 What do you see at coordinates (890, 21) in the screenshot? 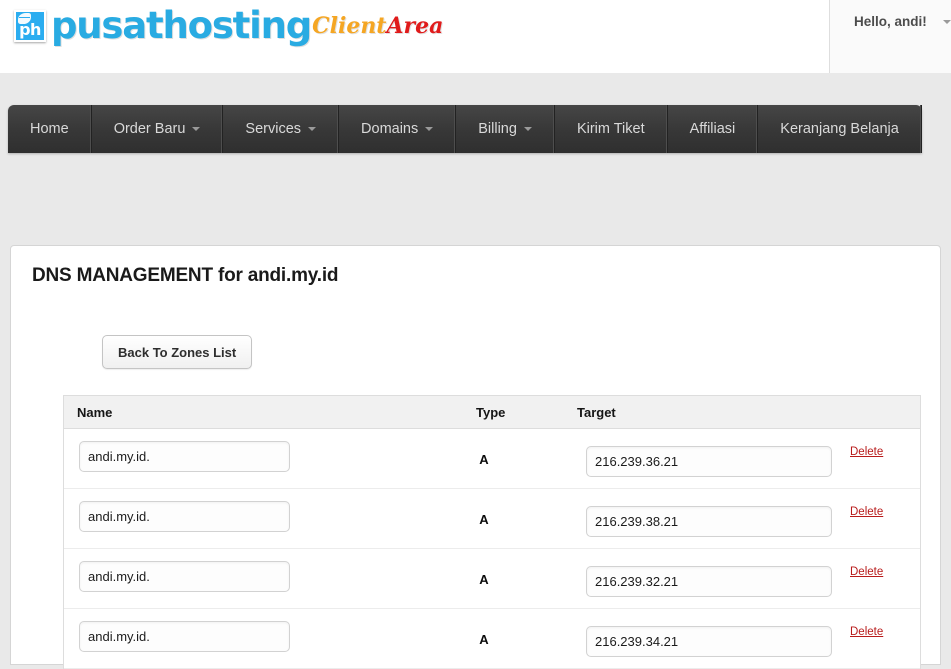
I see `user-greeting: Hello, andi!` at bounding box center [890, 21].